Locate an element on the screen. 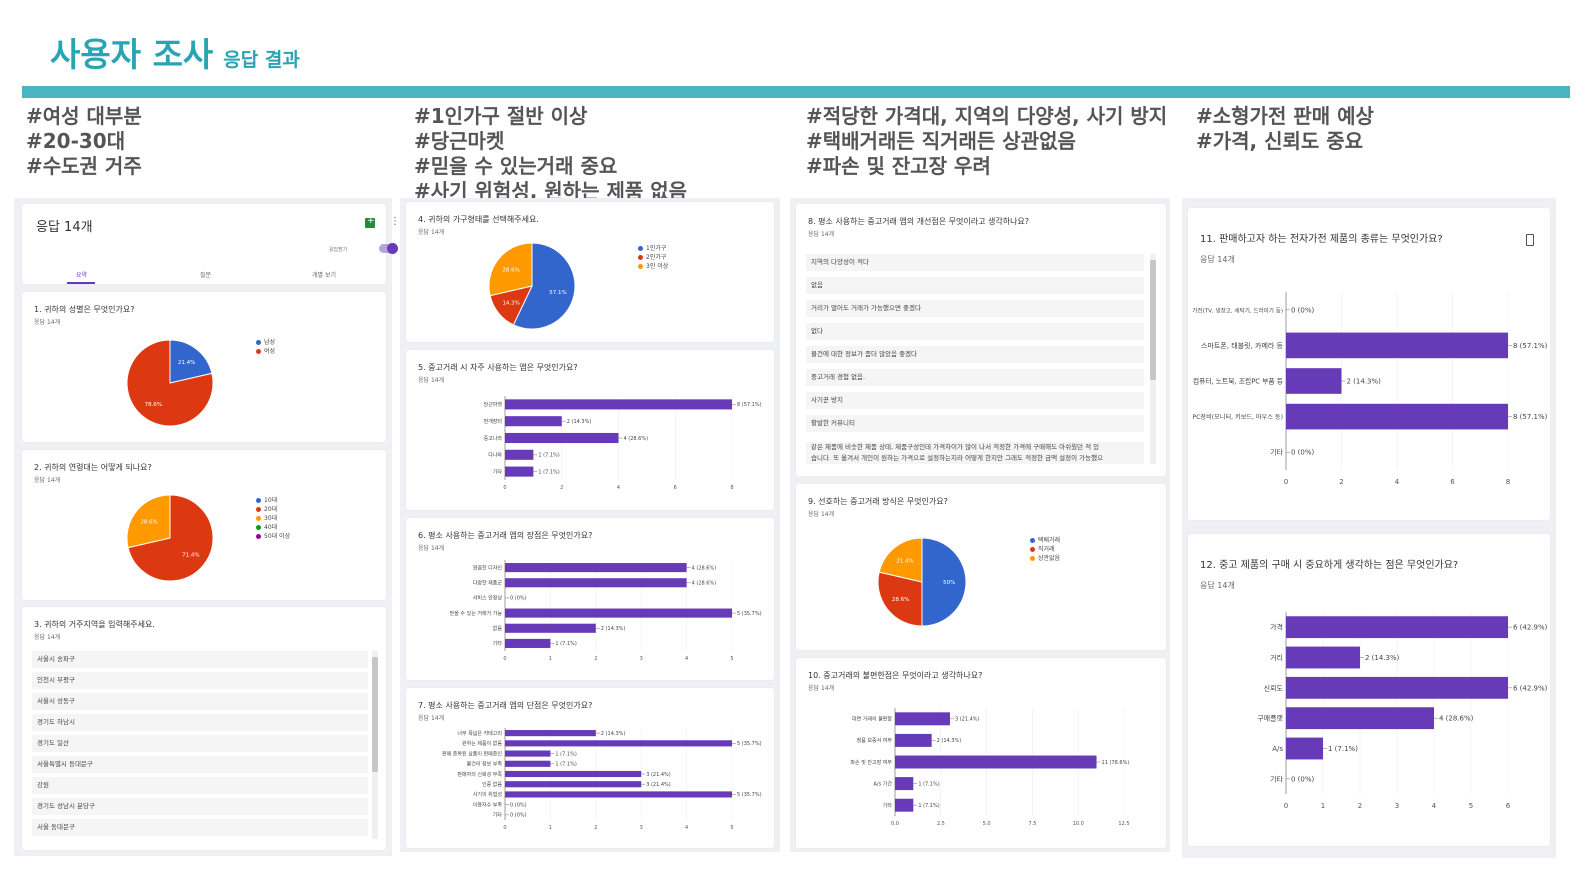 The image size is (1592, 881). question-title: 3. 귀하의 거주지역을 입력해주세요. is located at coordinates (94, 624).